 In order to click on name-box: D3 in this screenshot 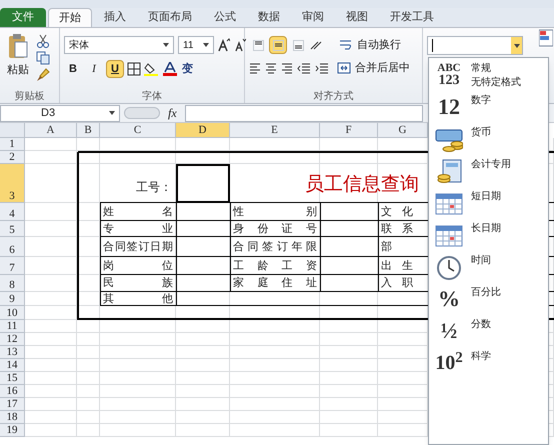, I will do `click(60, 113)`.